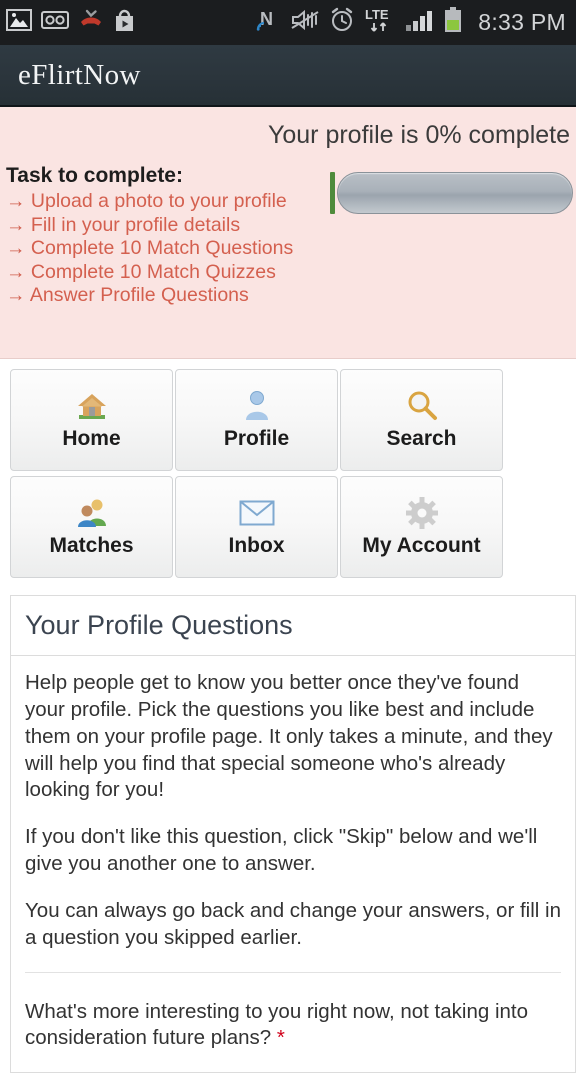 This screenshot has height=1073, width=576. Describe the element at coordinates (522, 22) in the screenshot. I see `status-bar-clock: 8:33 PM` at that location.